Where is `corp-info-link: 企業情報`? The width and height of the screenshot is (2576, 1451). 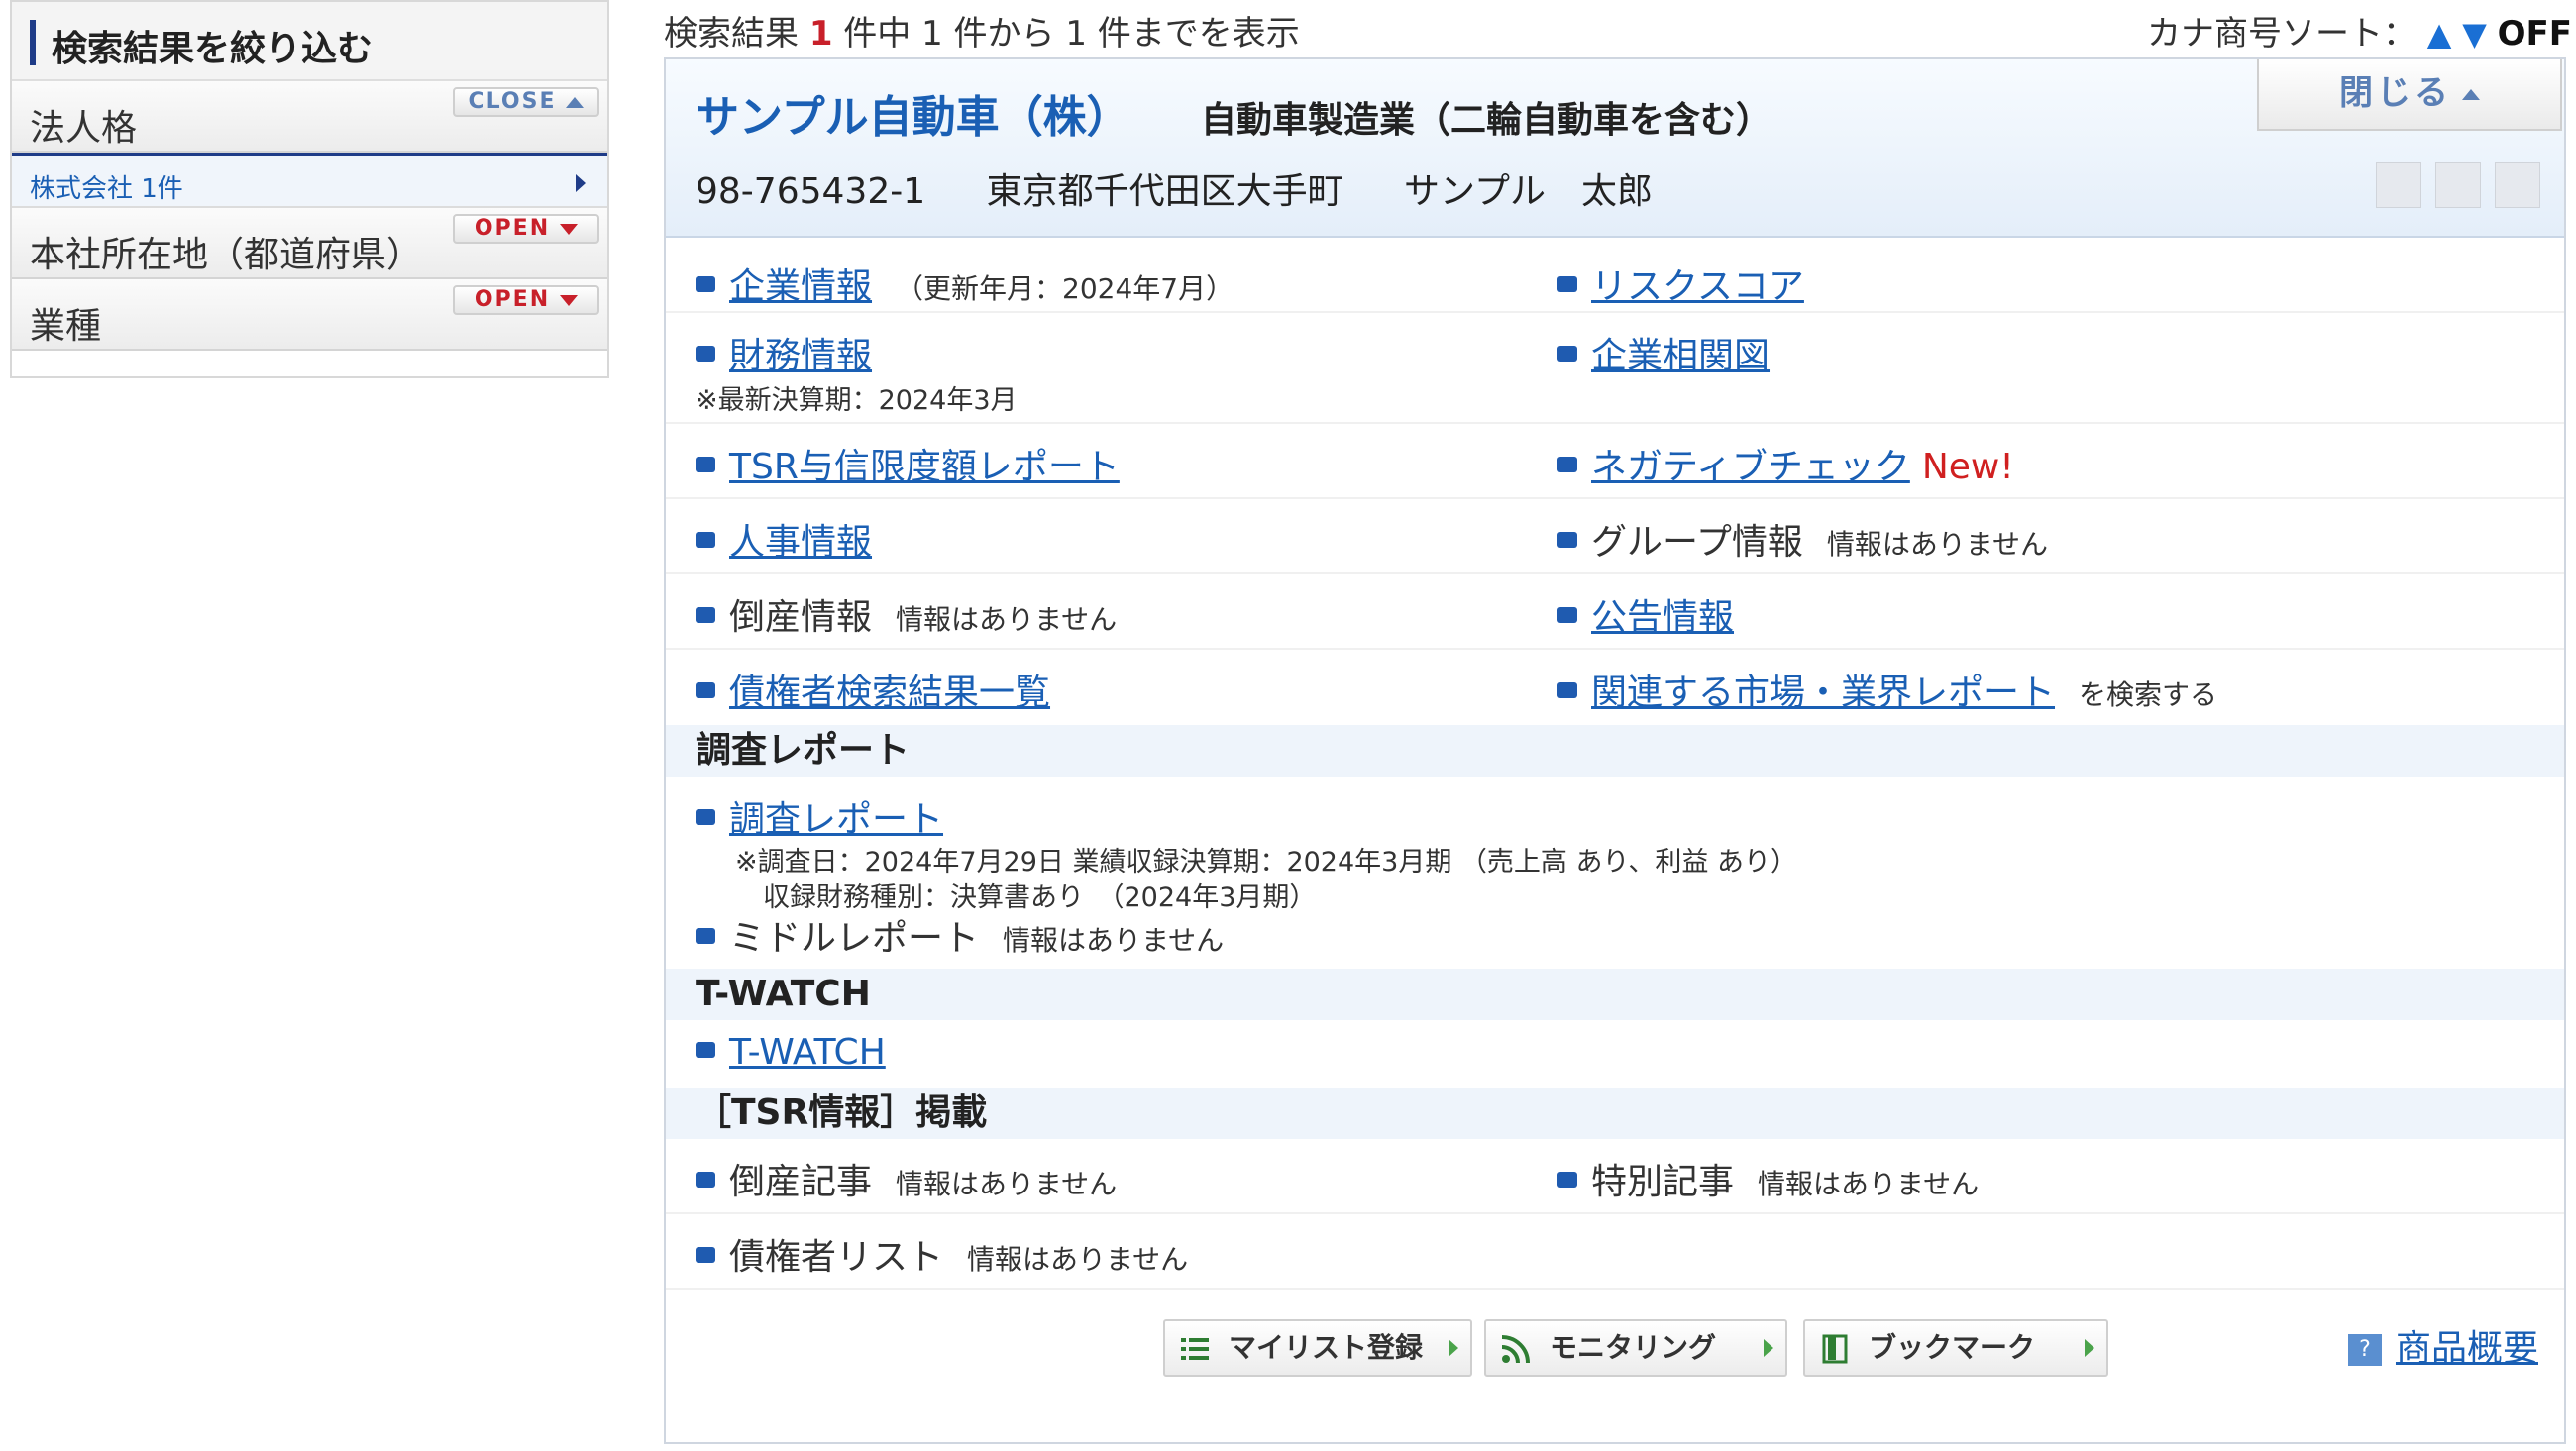
corp-info-link: 企業情報 is located at coordinates (801, 286).